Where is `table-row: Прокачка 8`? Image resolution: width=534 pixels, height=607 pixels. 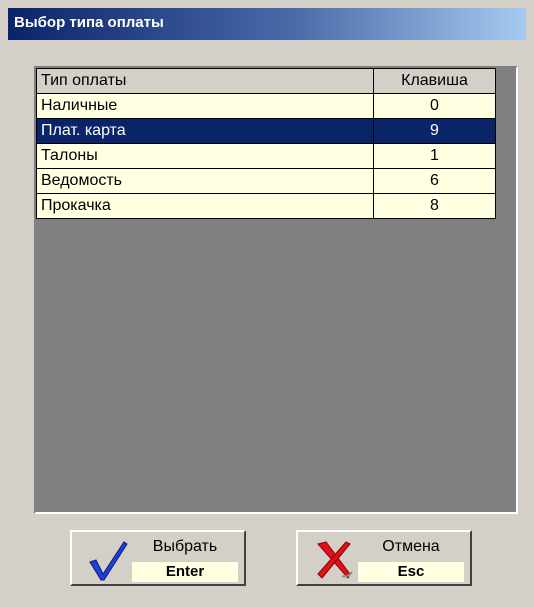 table-row: Прокачка 8 is located at coordinates (266, 206).